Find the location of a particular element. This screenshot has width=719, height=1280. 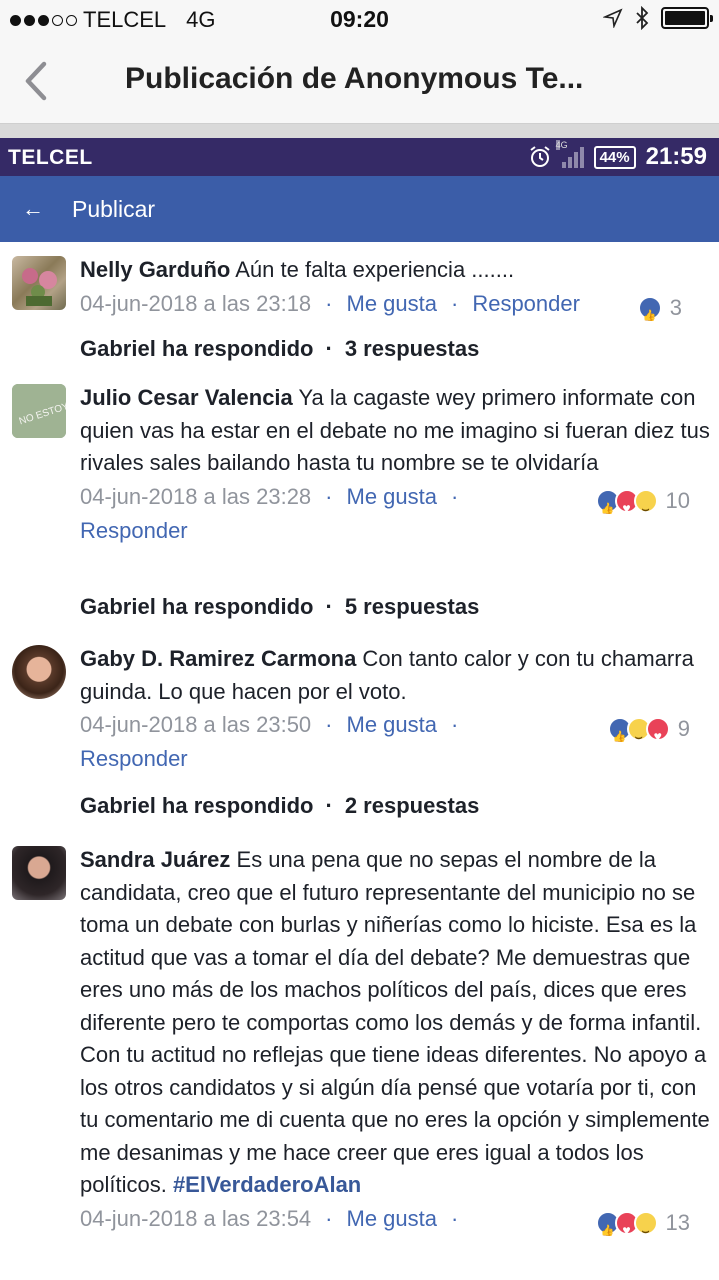

reactions-summary: 3 is located at coordinates (659, 312).